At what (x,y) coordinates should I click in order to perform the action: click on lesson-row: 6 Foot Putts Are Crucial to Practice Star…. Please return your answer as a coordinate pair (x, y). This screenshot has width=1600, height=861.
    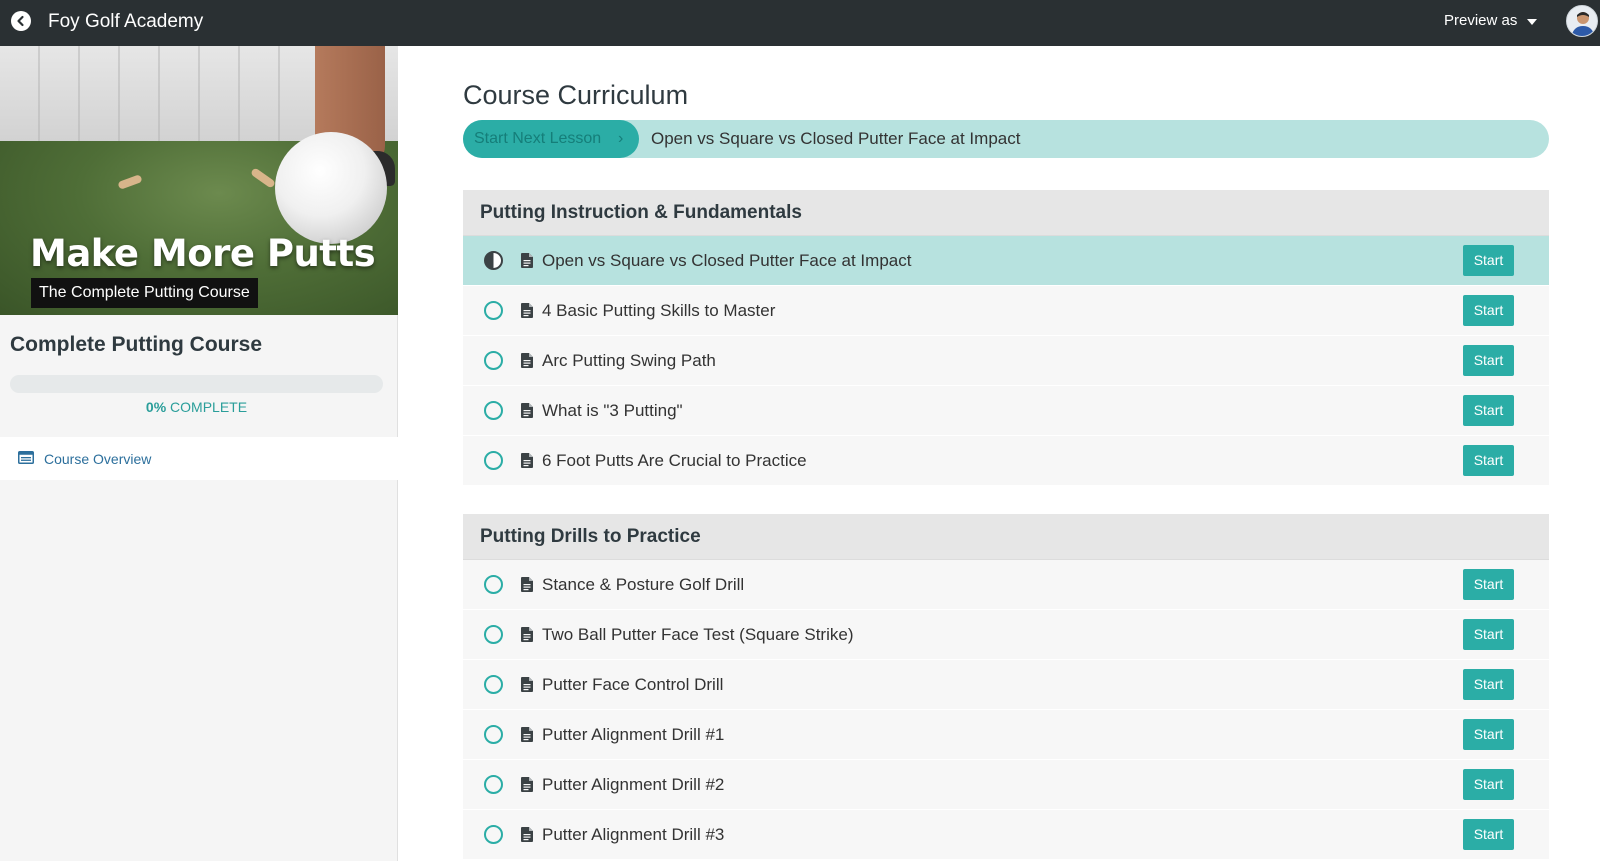
    Looking at the image, I should click on (1006, 461).